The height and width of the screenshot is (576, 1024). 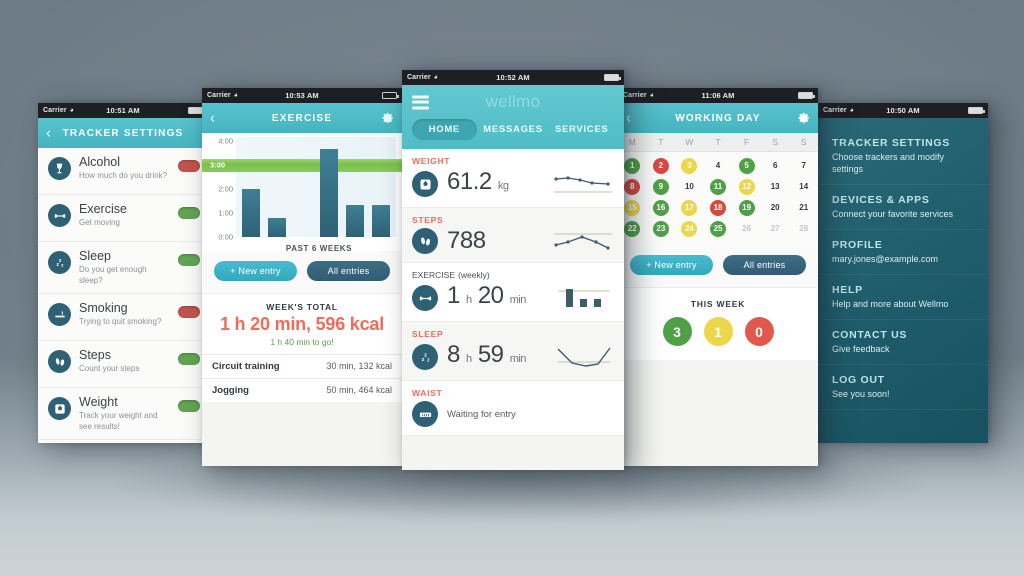 I want to click on calendar-day-cell: 25, so click(x=718, y=228).